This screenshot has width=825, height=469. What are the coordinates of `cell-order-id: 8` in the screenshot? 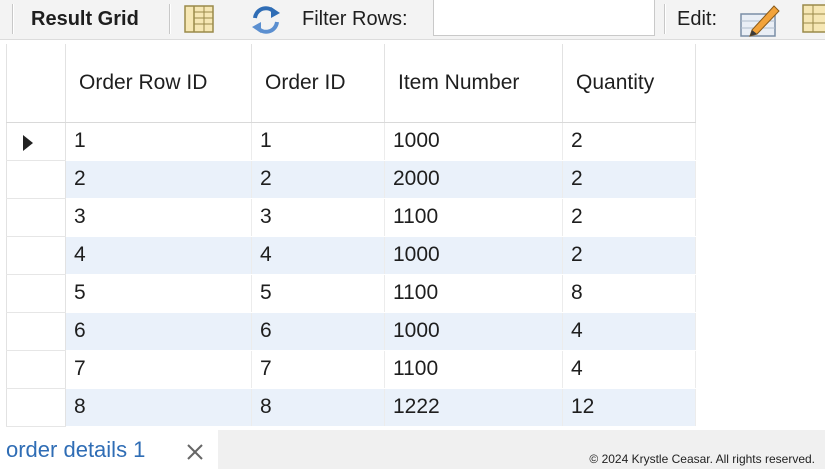 It's located at (318, 407).